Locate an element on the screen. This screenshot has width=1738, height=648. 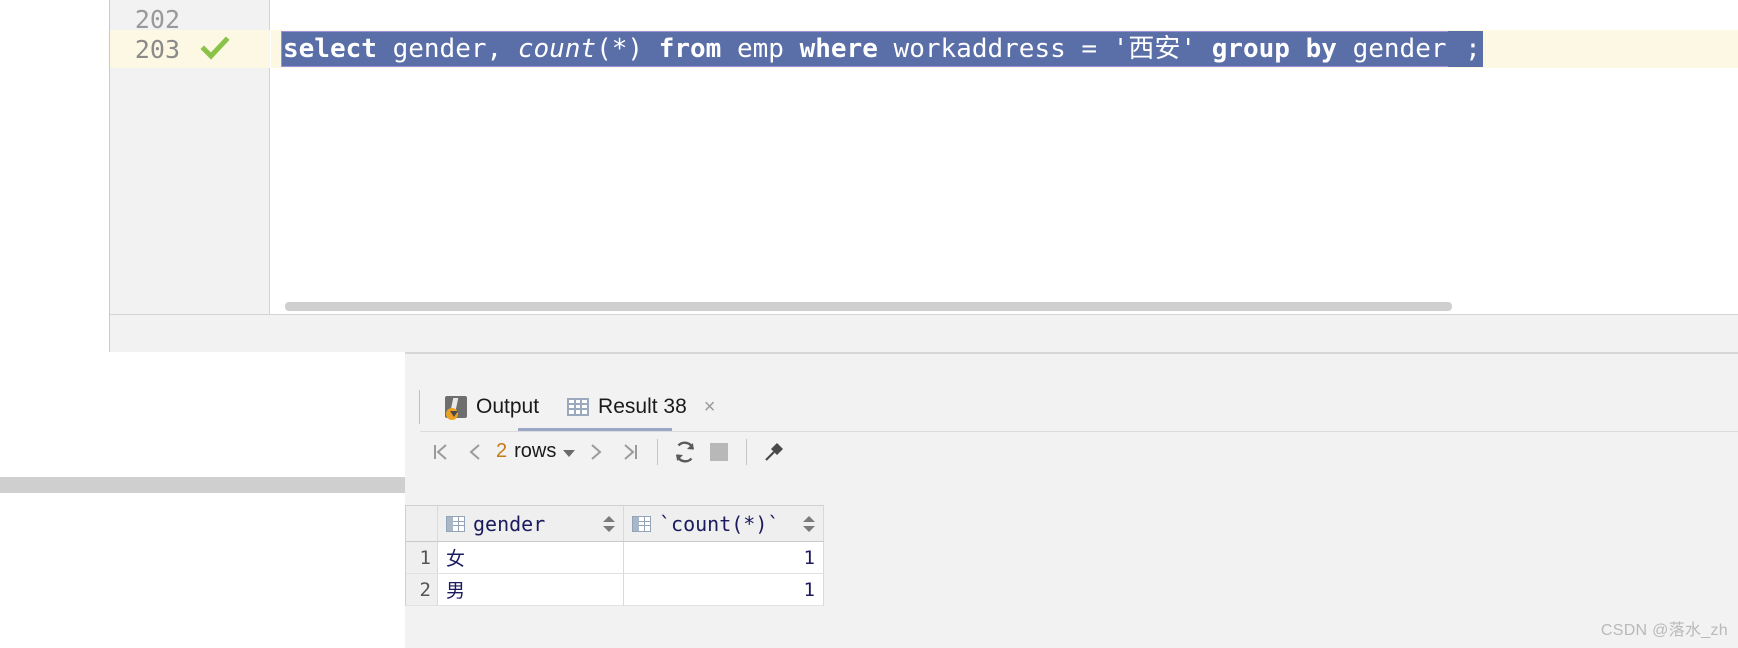
tab-result-38: Result 38 × is located at coordinates (641, 407).